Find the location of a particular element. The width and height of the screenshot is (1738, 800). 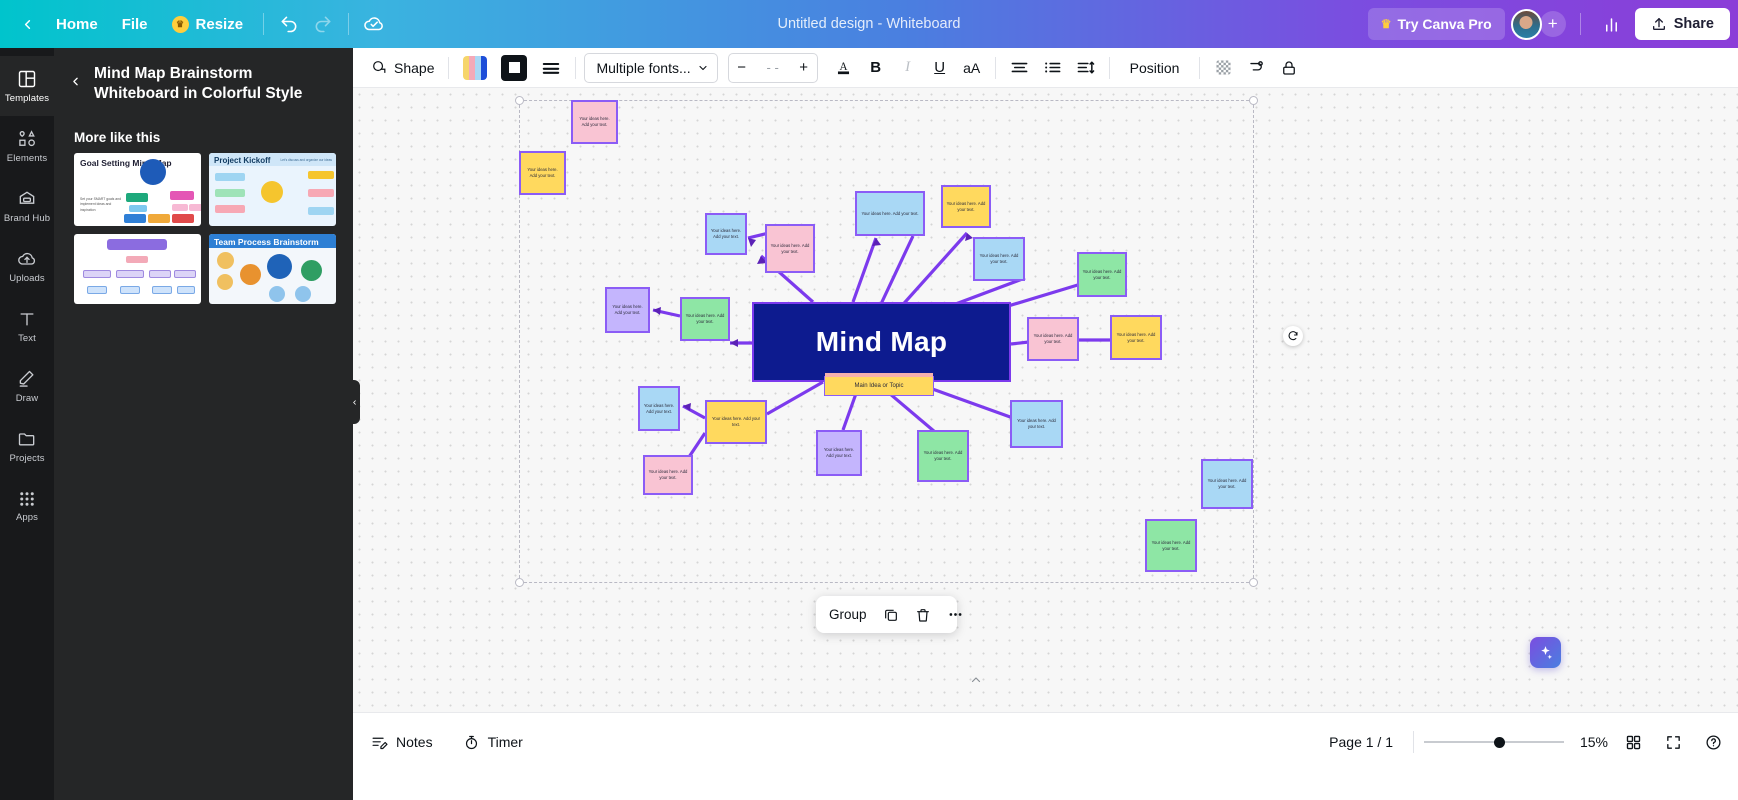

try-canva-pro-button: ♛ Try Canva Pro is located at coordinates (1436, 24).